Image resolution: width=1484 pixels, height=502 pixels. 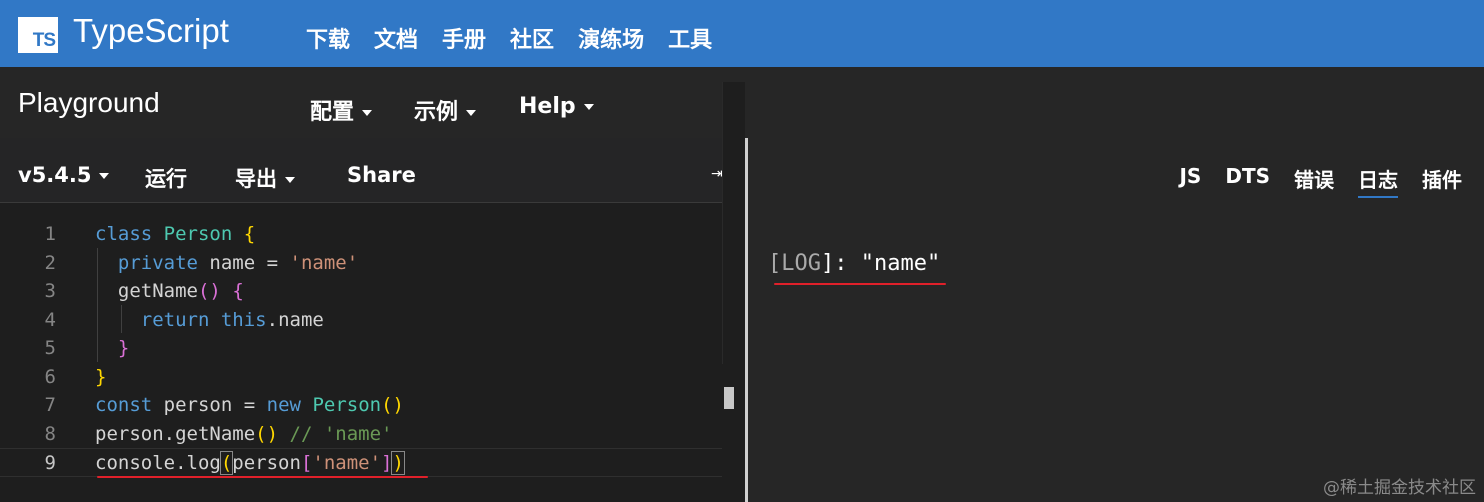 I want to click on code-line: 5 }, so click(x=361, y=348).